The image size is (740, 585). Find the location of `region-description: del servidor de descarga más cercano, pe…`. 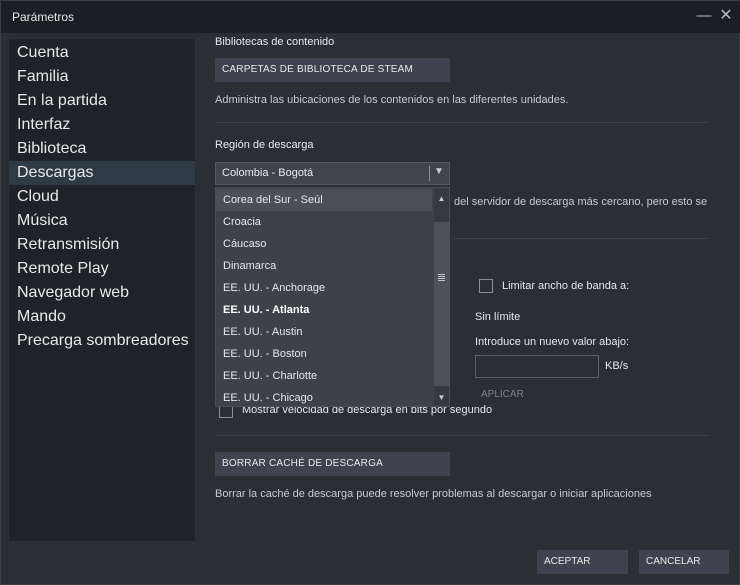

region-description: del servidor de descarga más cercano, pe… is located at coordinates (581, 202).